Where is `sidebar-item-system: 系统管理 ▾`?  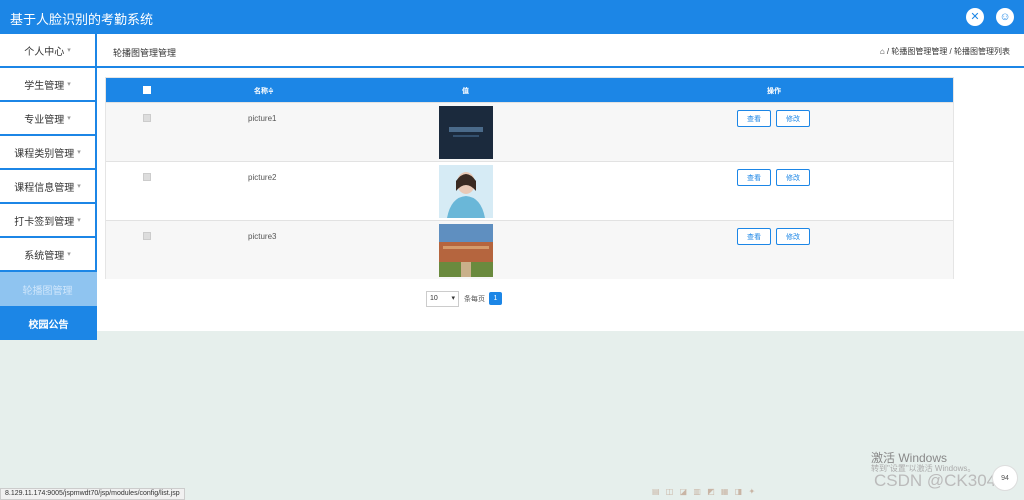
sidebar-item-system: 系统管理 ▾ is located at coordinates (48, 255).